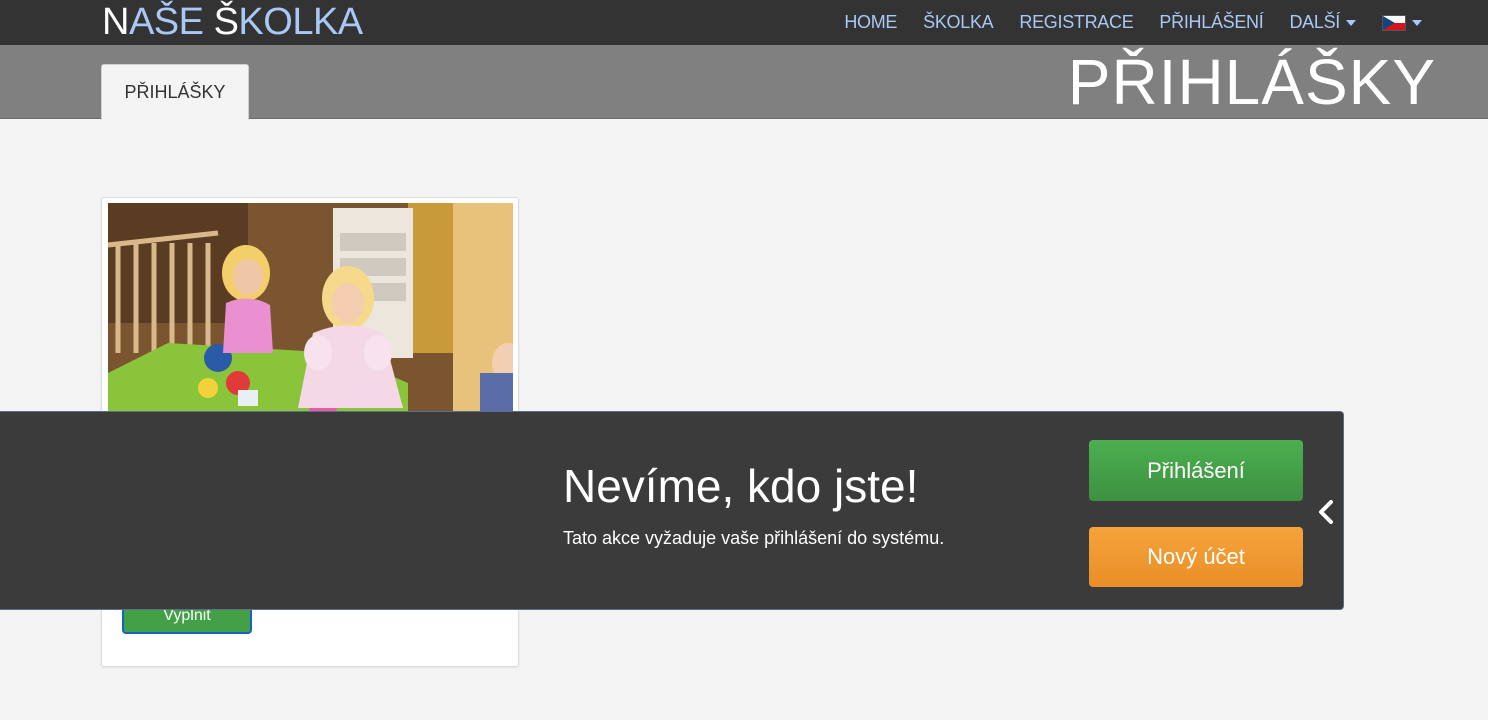  I want to click on children-photo, so click(310, 308).